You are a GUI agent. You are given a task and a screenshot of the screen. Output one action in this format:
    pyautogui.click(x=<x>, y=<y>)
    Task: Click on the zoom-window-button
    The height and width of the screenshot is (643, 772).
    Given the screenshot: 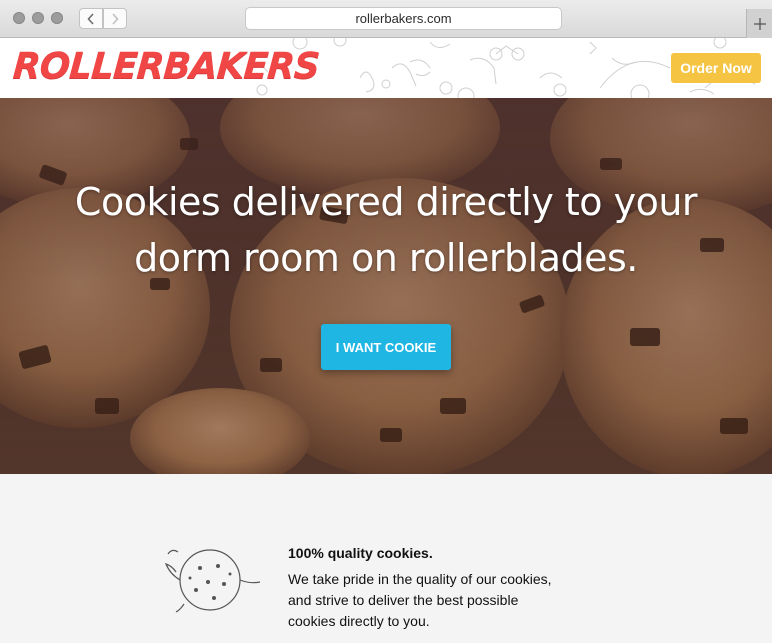 What is the action you would take?
    pyautogui.click(x=57, y=18)
    